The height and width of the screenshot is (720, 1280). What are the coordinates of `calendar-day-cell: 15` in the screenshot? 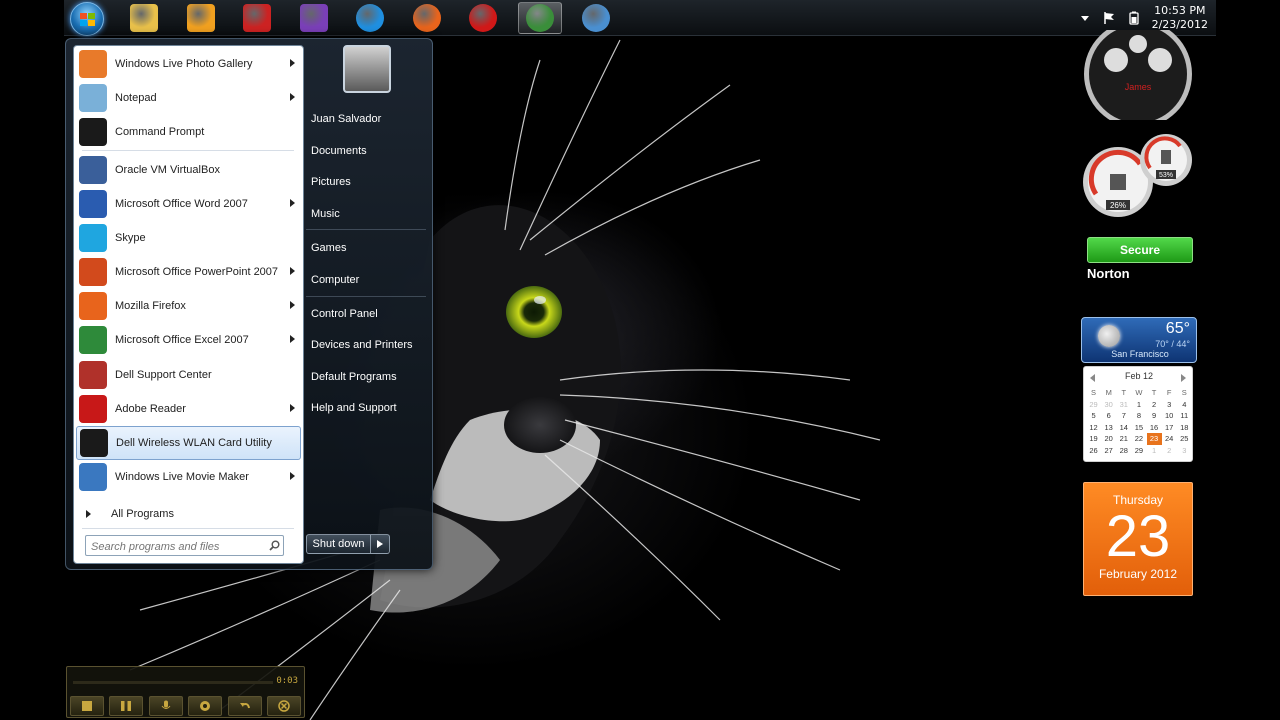 It's located at (1138, 428).